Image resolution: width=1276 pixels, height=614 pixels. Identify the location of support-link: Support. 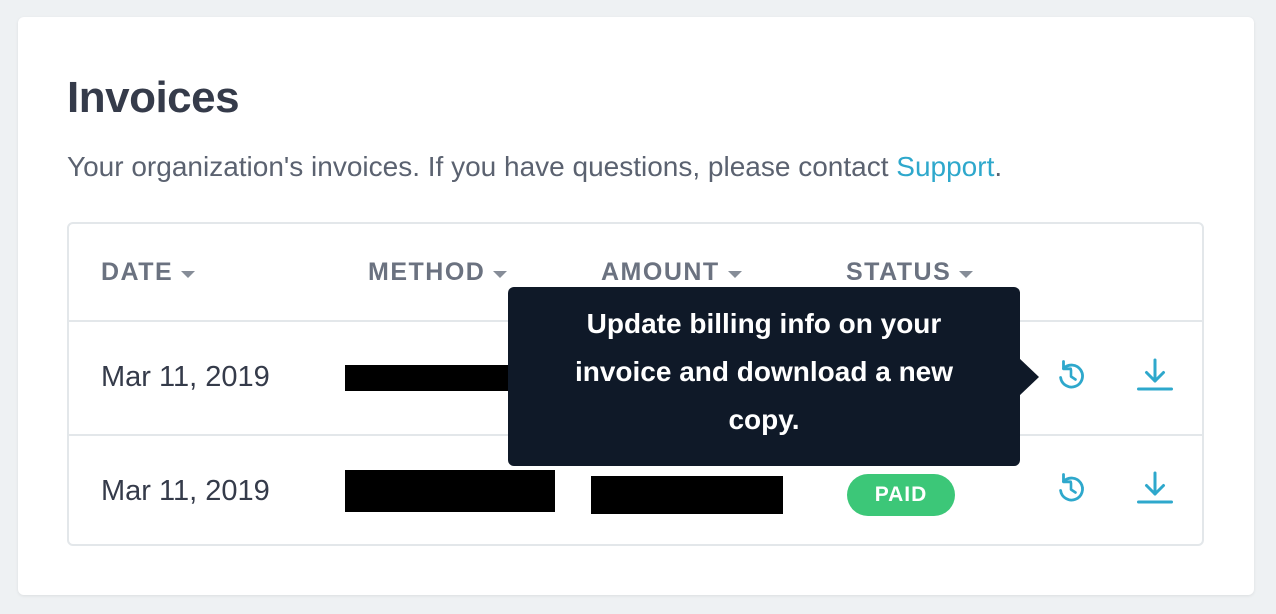
(945, 166).